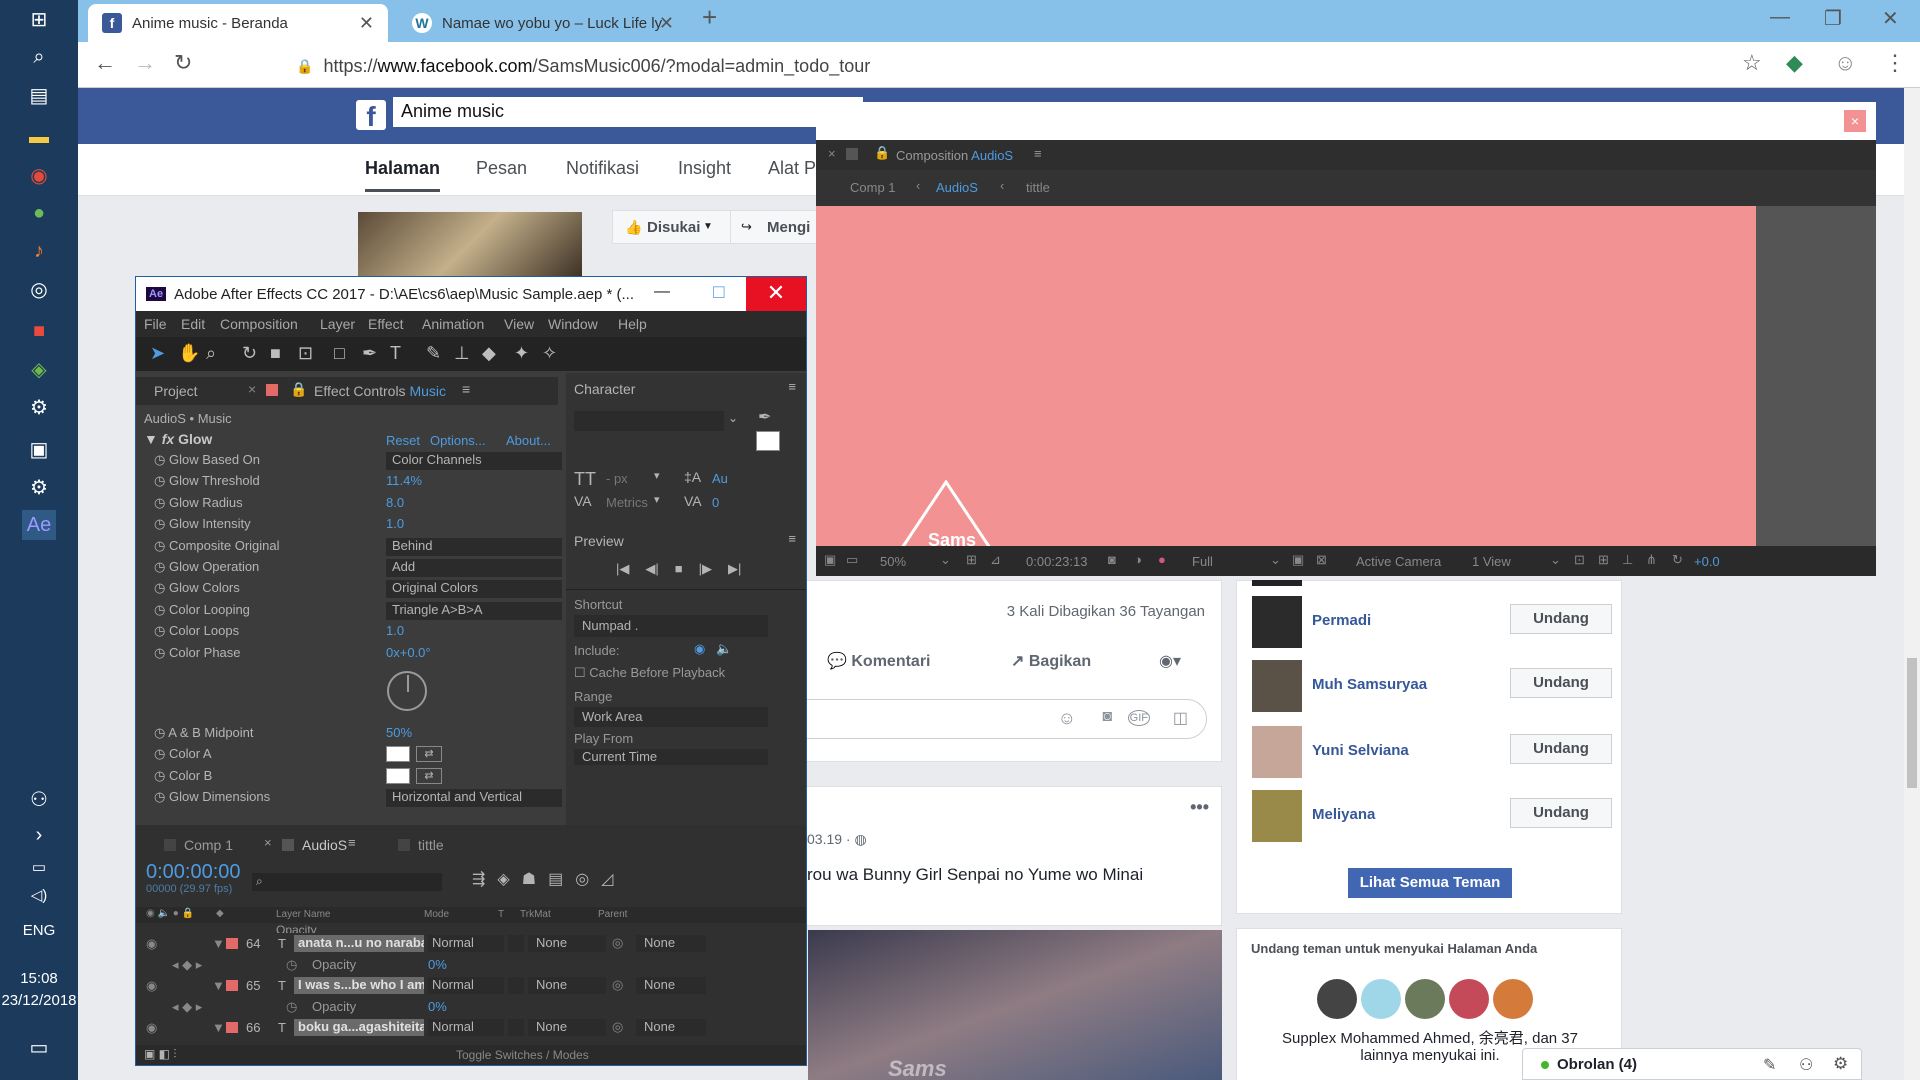 This screenshot has height=1080, width=1920. What do you see at coordinates (649, 421) in the screenshot?
I see `font-dropdown` at bounding box center [649, 421].